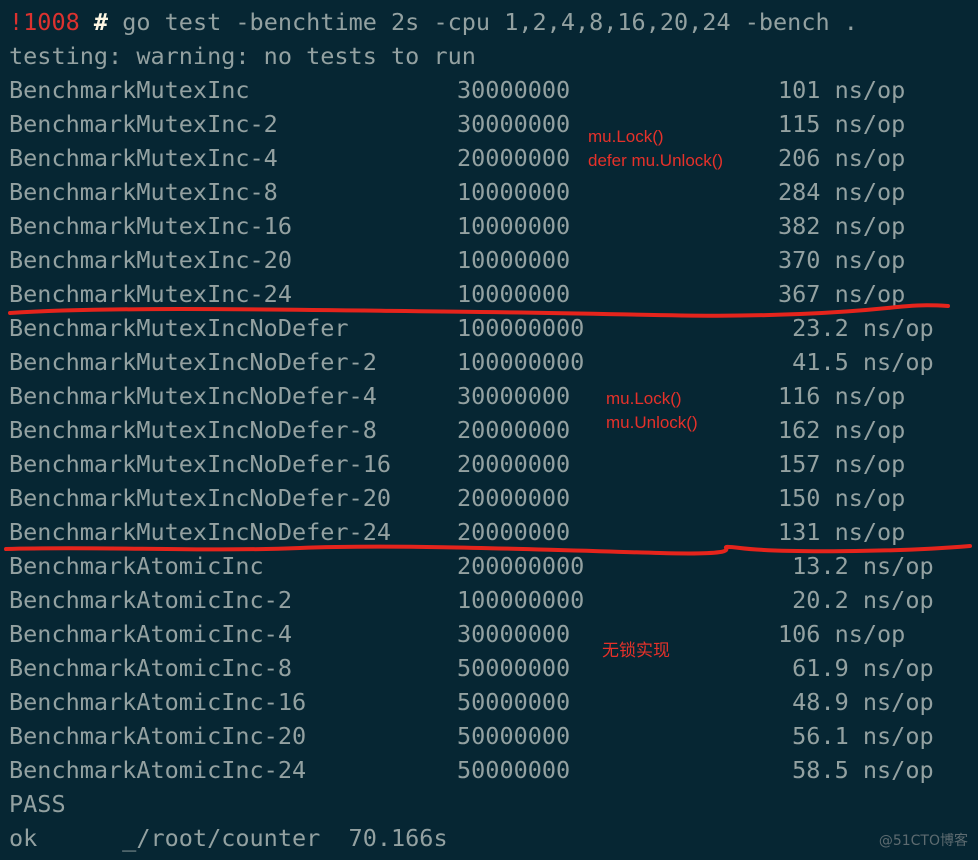 The image size is (978, 860). What do you see at coordinates (856, 702) in the screenshot?
I see `ns-per-op: 48.9 ns/op` at bounding box center [856, 702].